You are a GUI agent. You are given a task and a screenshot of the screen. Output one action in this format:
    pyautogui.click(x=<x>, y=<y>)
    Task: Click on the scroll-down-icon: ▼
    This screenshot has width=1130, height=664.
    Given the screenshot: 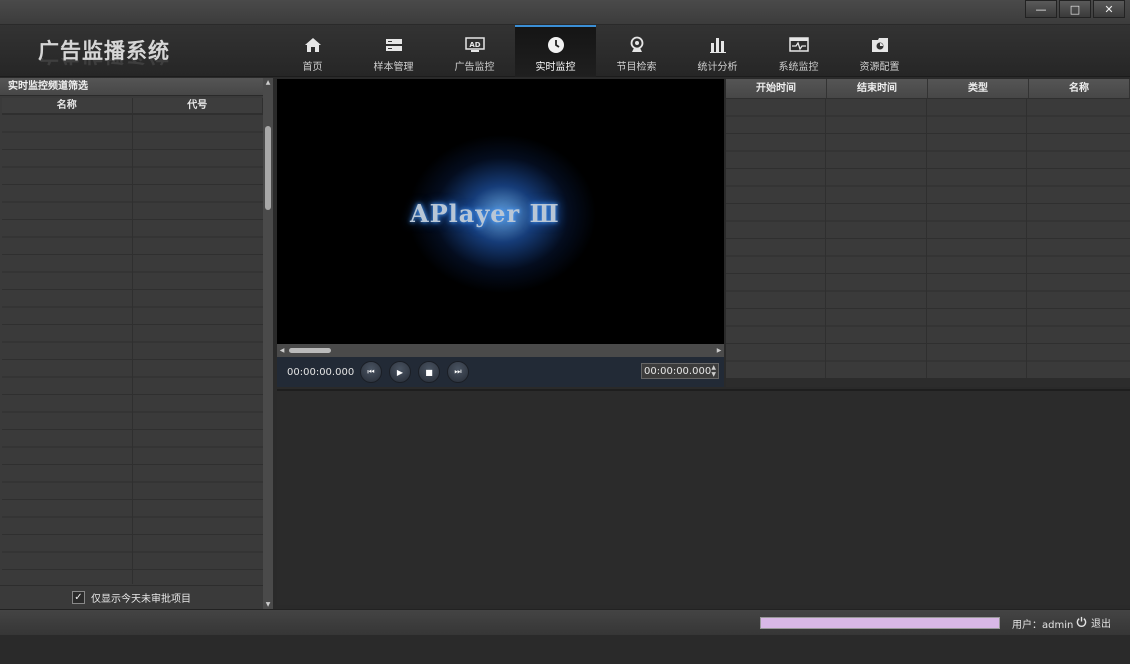 What is the action you would take?
    pyautogui.click(x=268, y=604)
    